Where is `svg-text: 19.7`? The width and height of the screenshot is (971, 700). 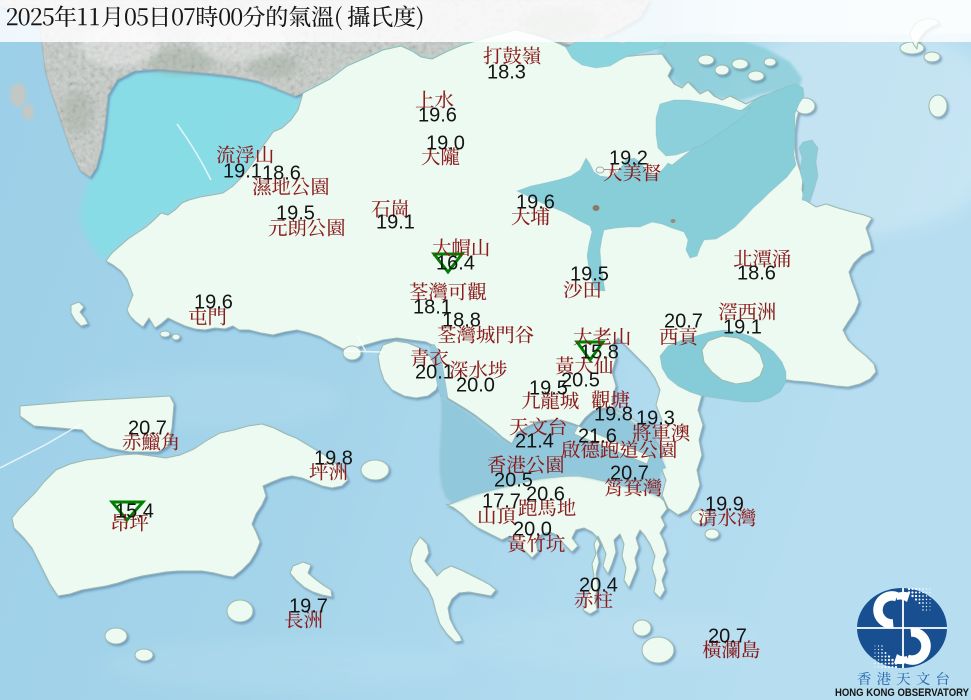 svg-text: 19.7 is located at coordinates (308, 607).